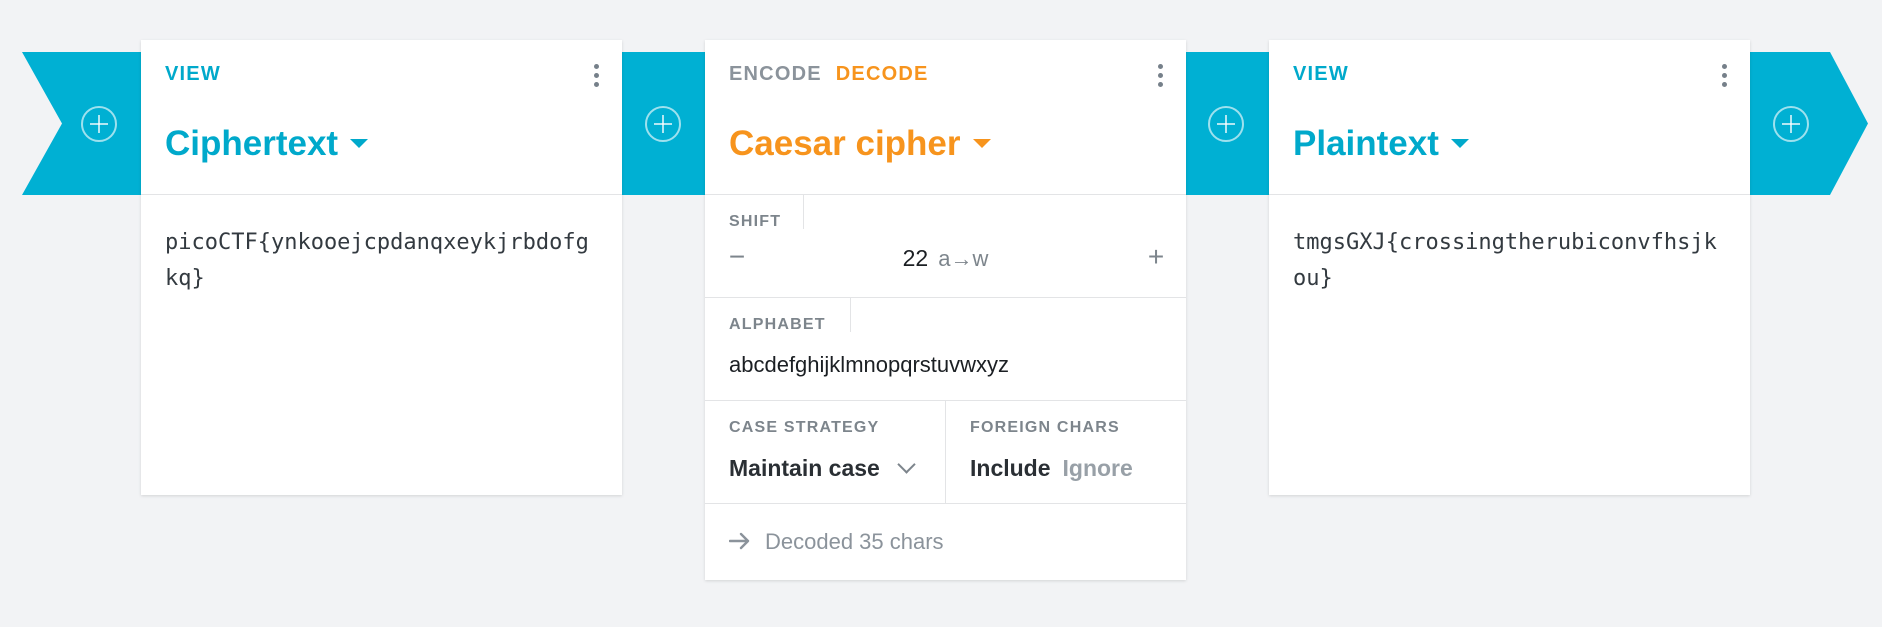 Image resolution: width=1882 pixels, height=627 pixels. I want to click on plaintext-textarea: tmgsGXJ{crossingtherubiconvfhsjkou}, so click(1509, 261).